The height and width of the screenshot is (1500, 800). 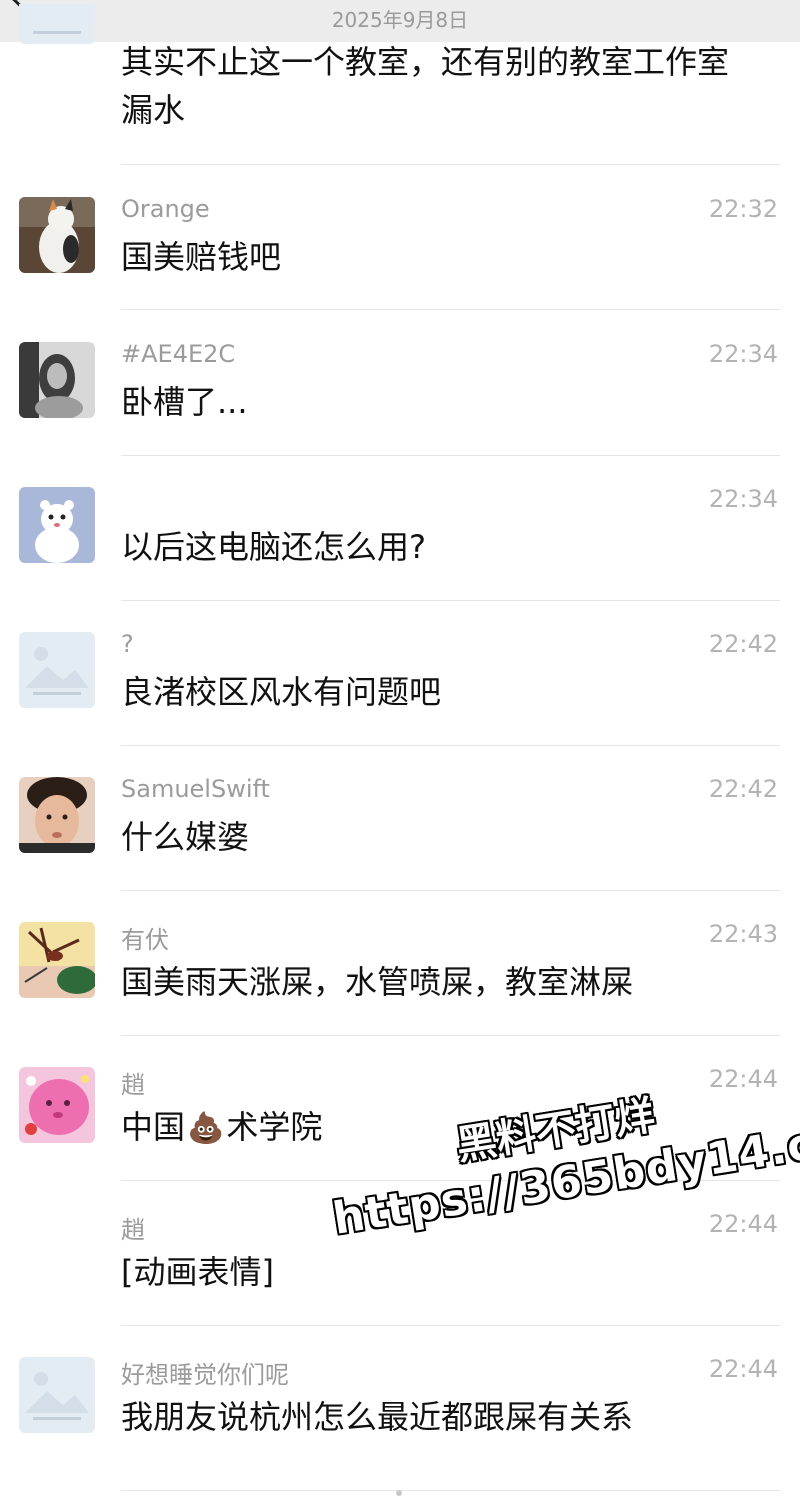 I want to click on sender-name: 有伏, so click(x=145, y=940).